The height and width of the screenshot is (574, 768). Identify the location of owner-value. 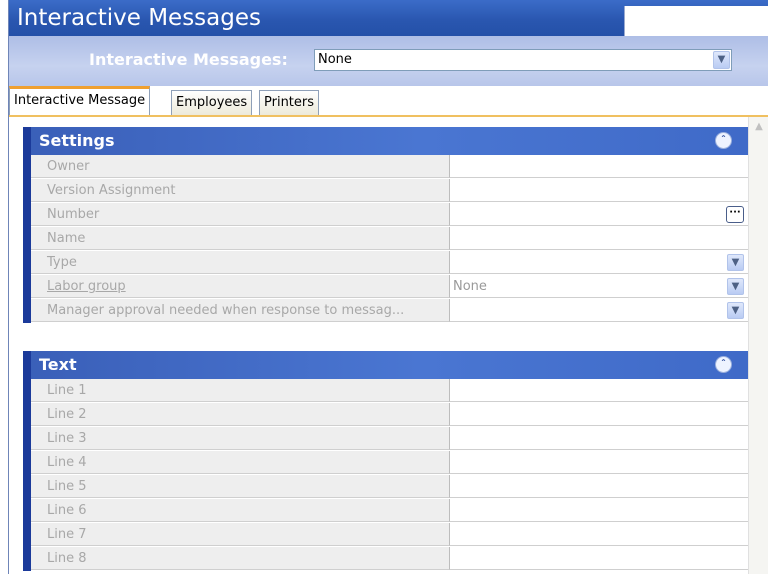
(599, 166).